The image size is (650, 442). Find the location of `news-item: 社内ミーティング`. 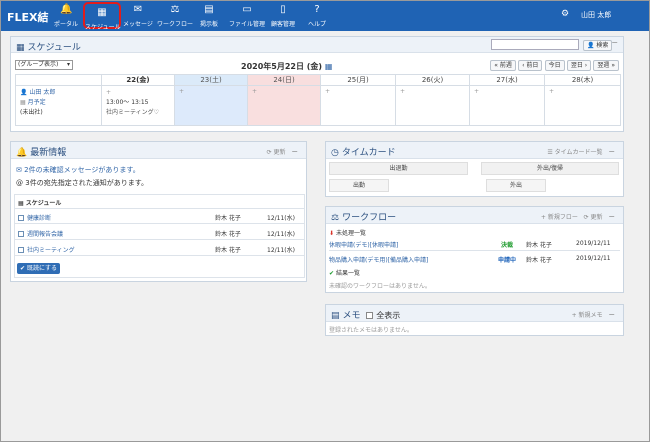

news-item: 社内ミーティング is located at coordinates (46, 249).